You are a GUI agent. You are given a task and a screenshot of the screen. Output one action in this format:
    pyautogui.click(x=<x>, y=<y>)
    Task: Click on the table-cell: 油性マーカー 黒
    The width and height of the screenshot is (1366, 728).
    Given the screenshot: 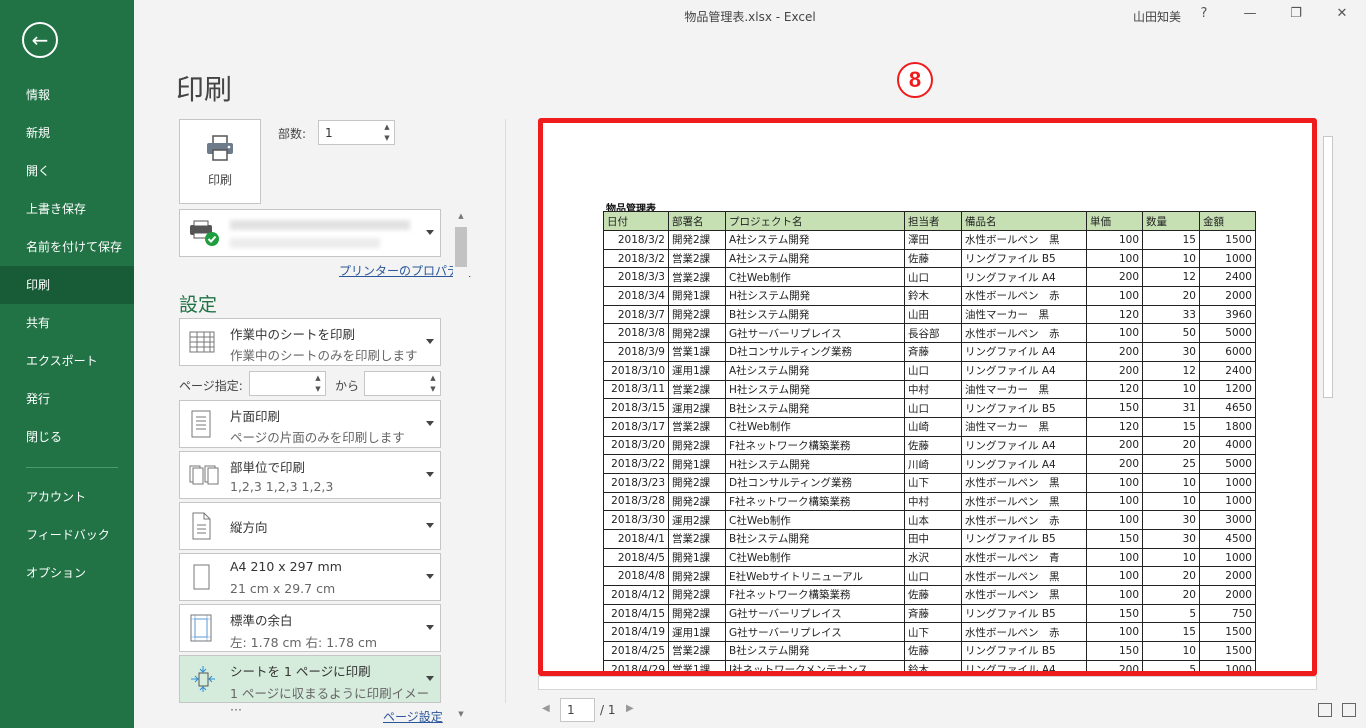 What is the action you would take?
    pyautogui.click(x=1024, y=389)
    